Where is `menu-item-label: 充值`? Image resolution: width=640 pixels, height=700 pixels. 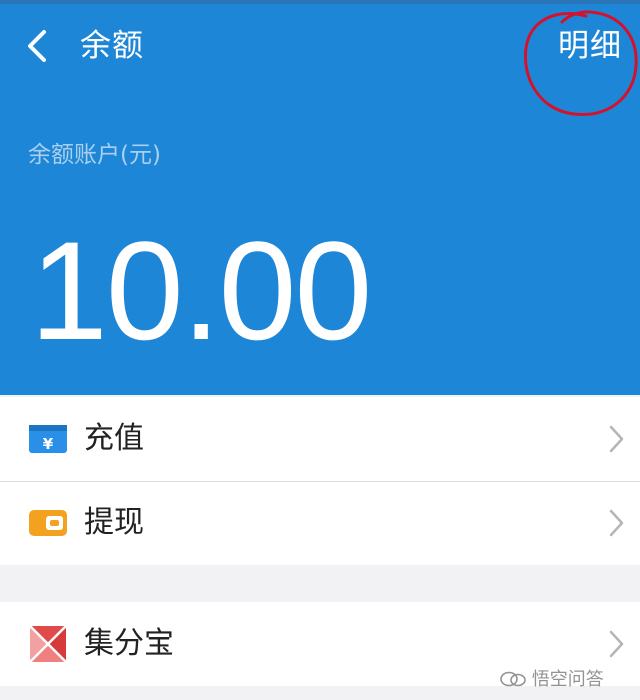
menu-item-label: 充值 is located at coordinates (114, 438).